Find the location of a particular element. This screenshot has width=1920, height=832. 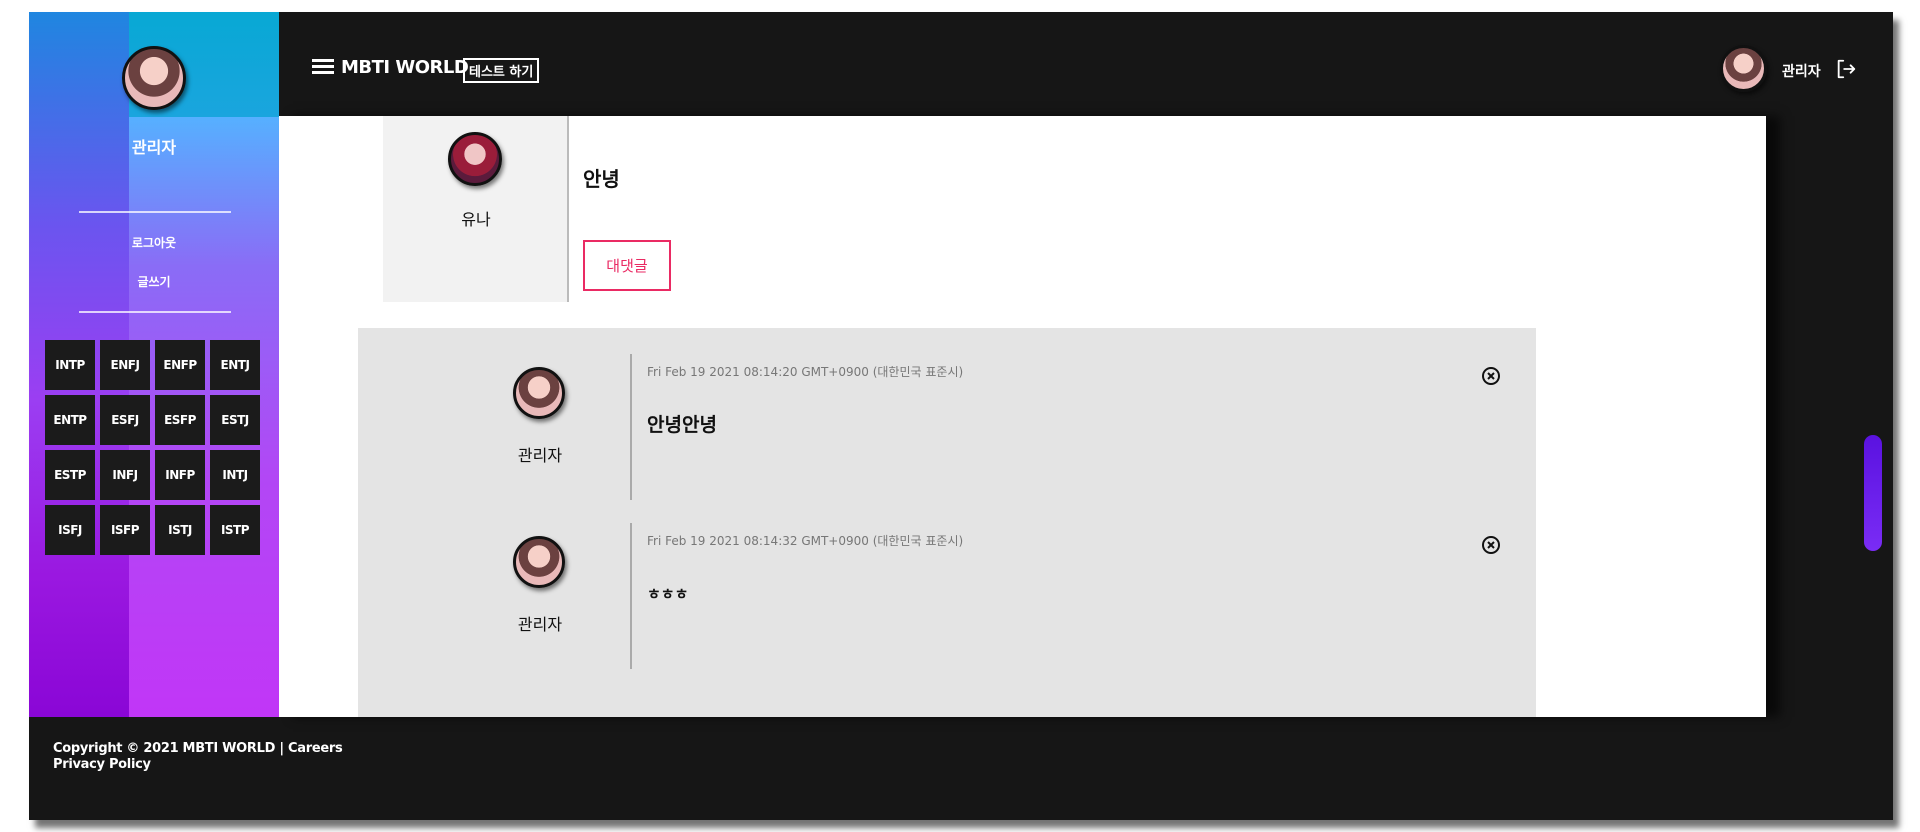

logout-icon is located at coordinates (1846, 69).